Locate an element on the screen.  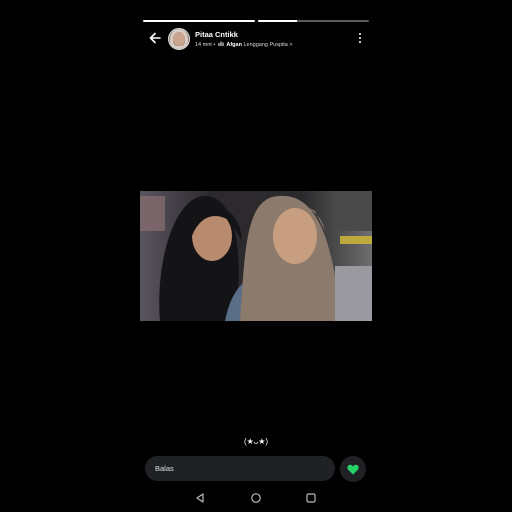
arrow-left-icon is located at coordinates (155, 38).